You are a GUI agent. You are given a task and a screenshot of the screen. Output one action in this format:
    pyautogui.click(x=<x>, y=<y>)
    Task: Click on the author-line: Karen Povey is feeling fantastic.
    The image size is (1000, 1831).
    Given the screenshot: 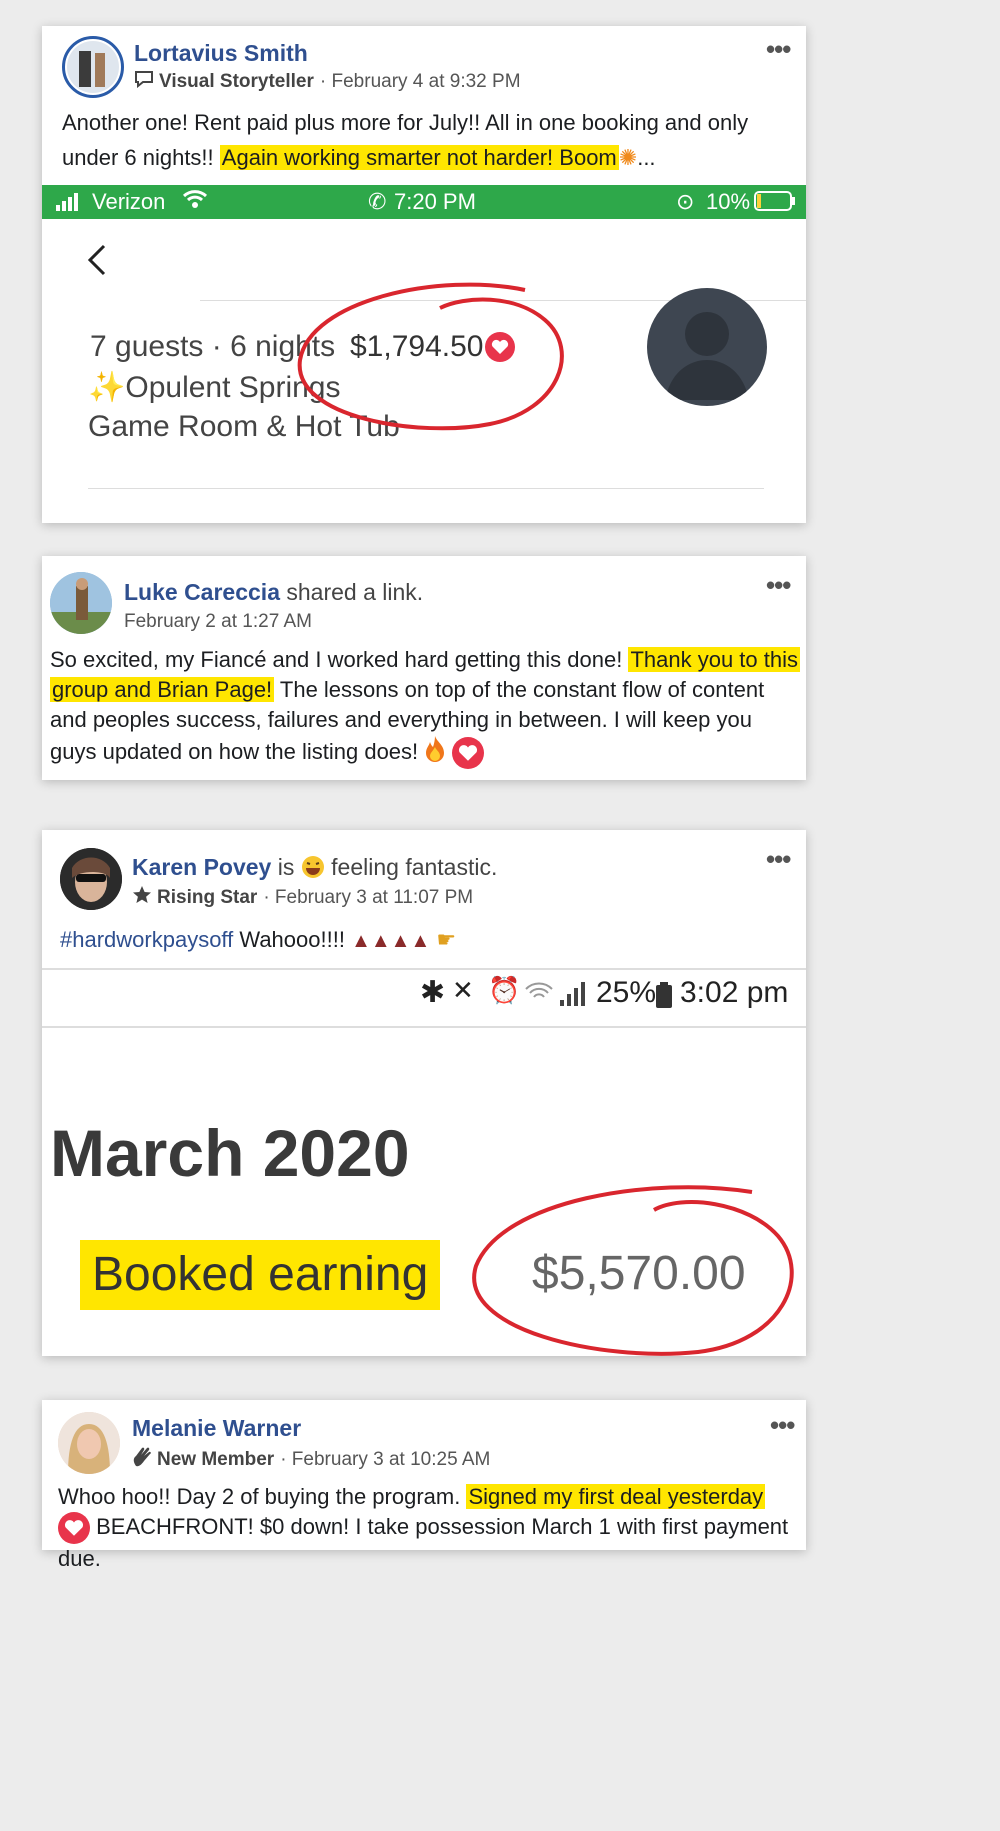 What is the action you would take?
    pyautogui.click(x=315, y=867)
    